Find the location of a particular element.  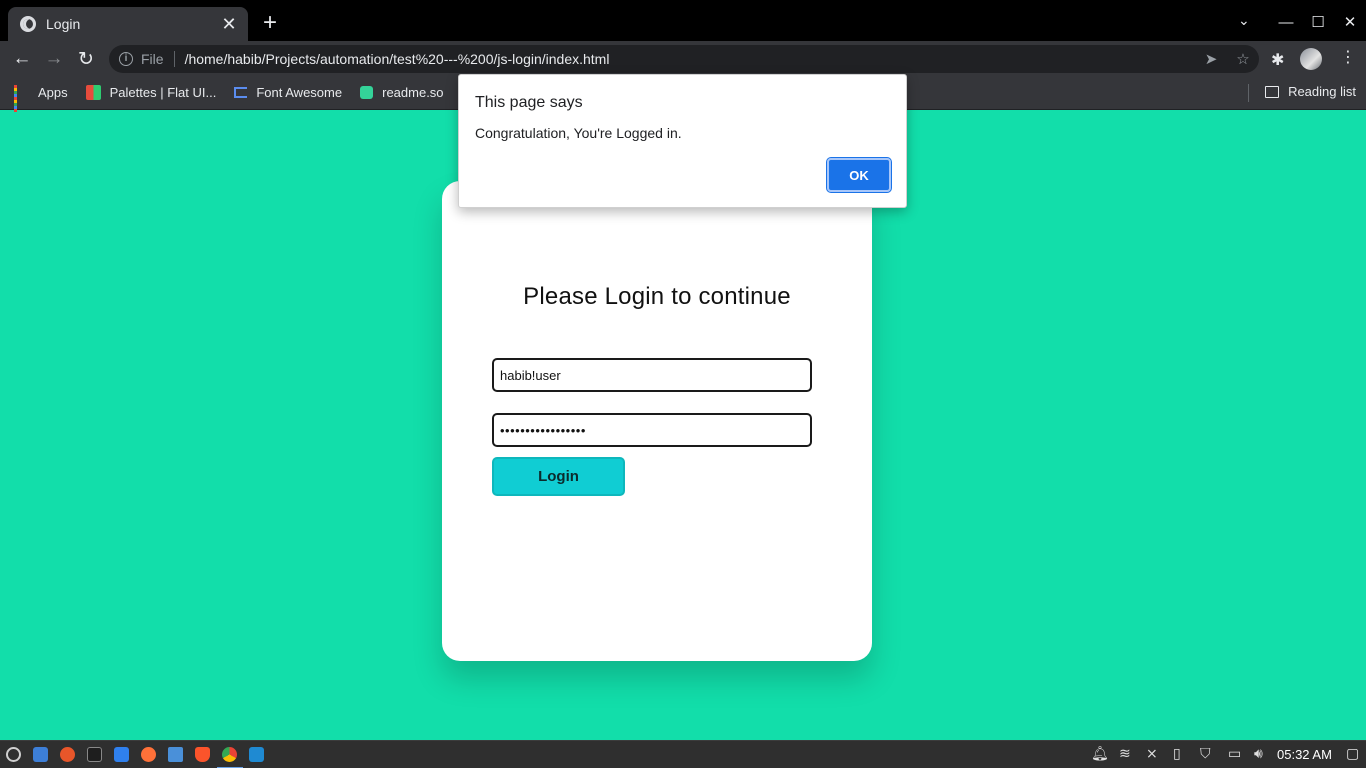

battery-icon: ▭ is located at coordinates (1234, 753).